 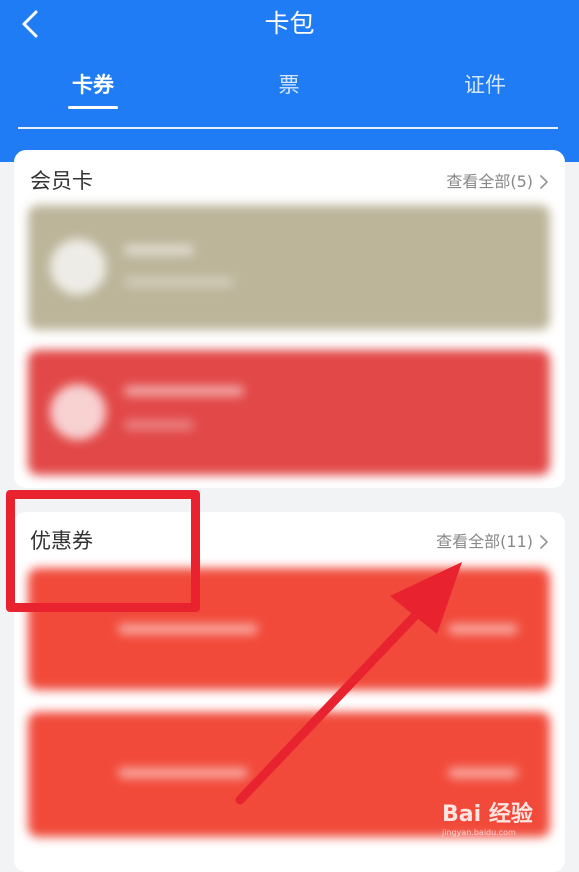 I want to click on watermark-url: jingyan.baidu.com, so click(x=479, y=832).